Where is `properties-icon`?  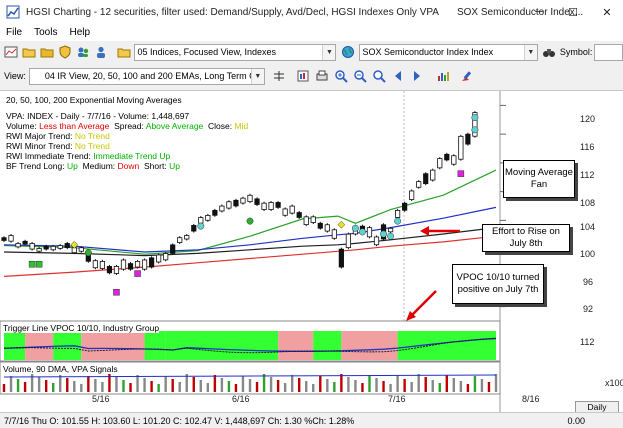 properties-icon is located at coordinates (303, 76).